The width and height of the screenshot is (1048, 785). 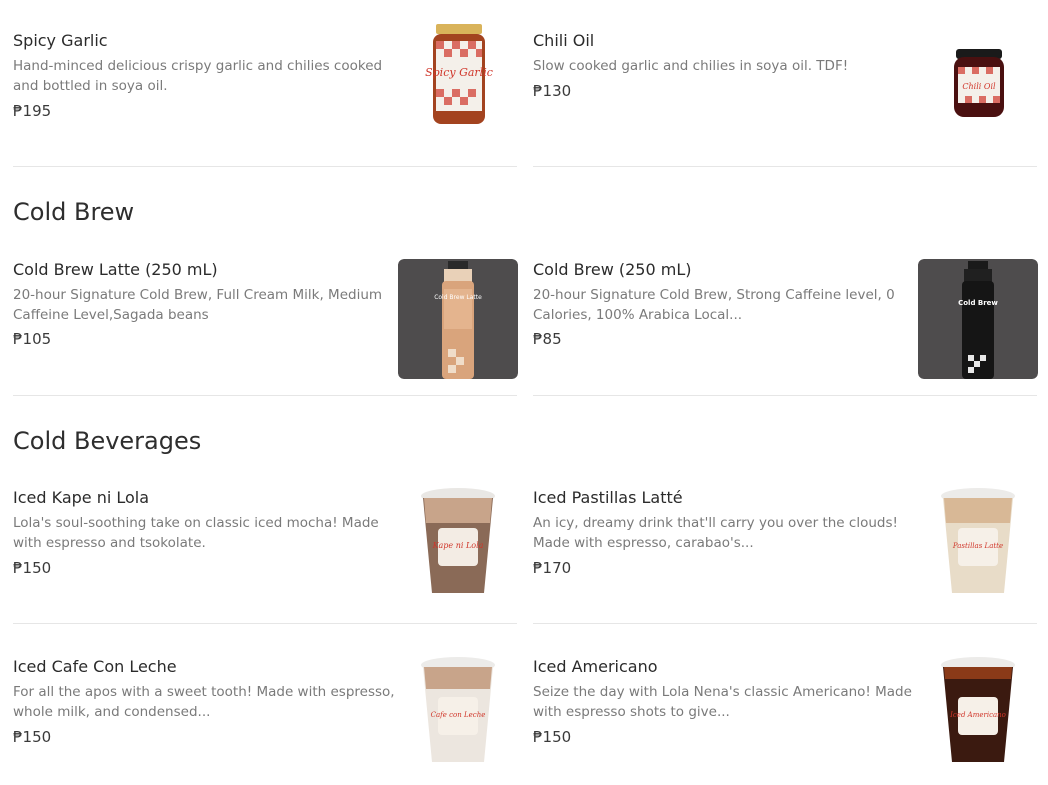 I want to click on item-price: ₱85, so click(x=547, y=339).